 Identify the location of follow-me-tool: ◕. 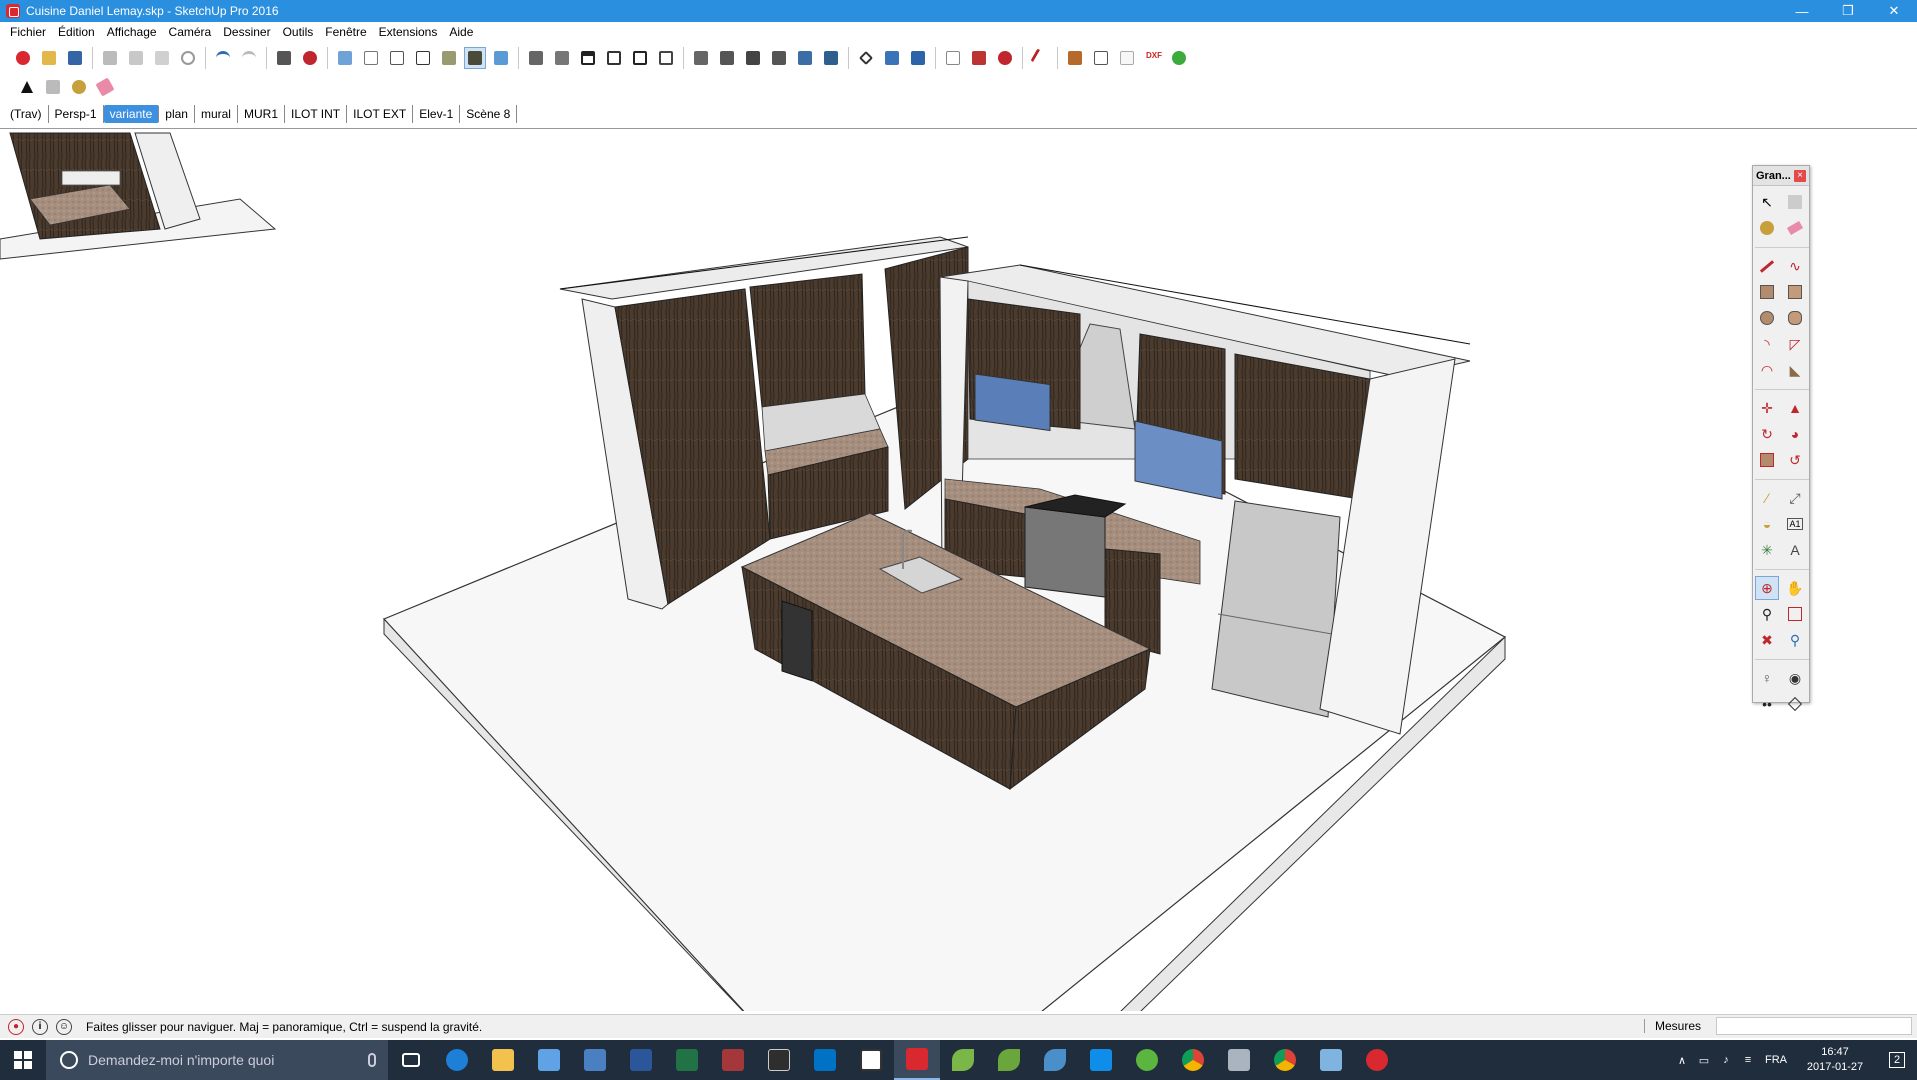
(1795, 434).